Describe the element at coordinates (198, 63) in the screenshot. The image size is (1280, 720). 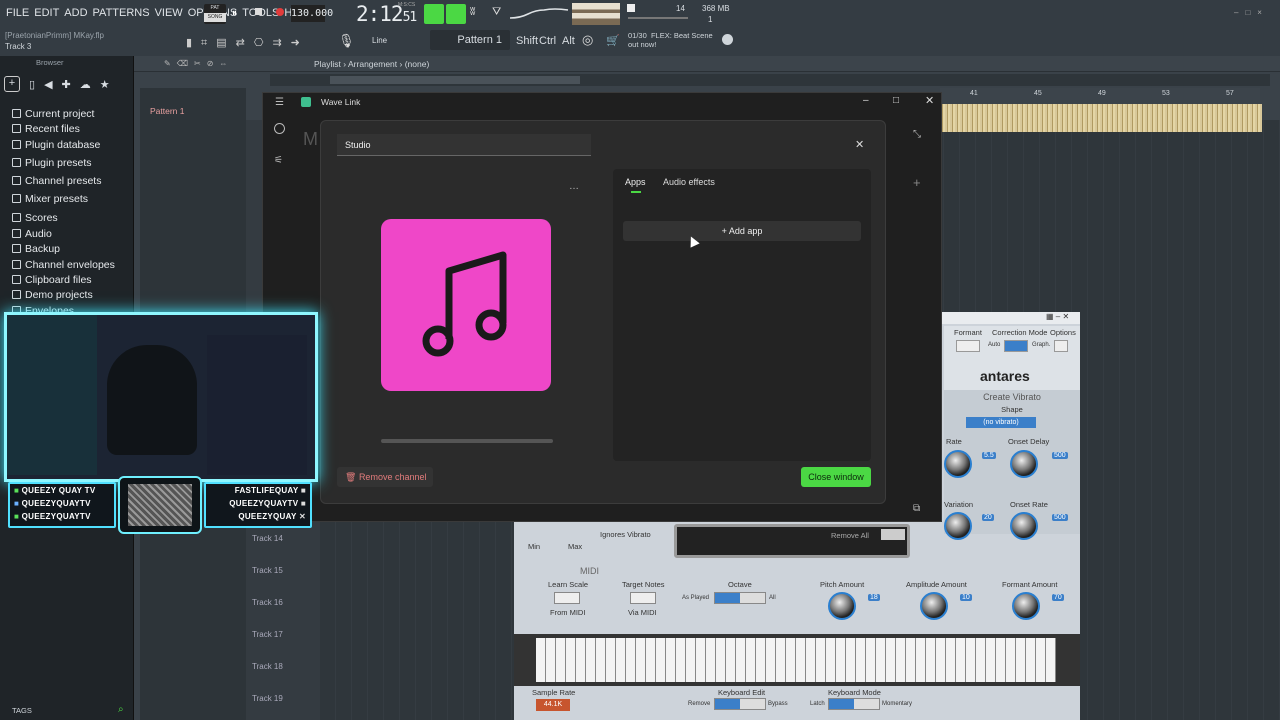
I see `playlist-tools: ✎⌫✂⊘⇔` at that location.